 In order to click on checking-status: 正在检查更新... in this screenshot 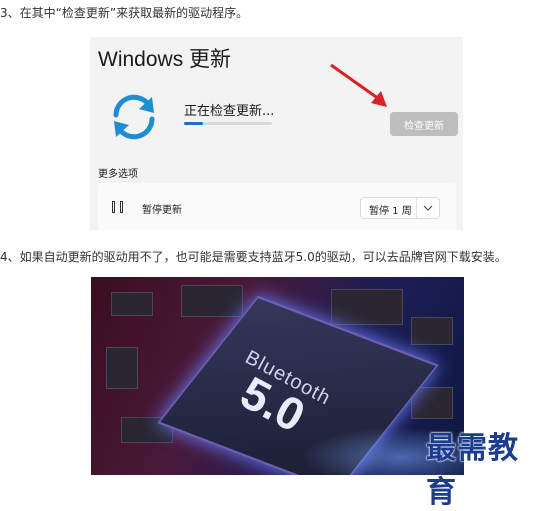, I will do `click(229, 111)`.